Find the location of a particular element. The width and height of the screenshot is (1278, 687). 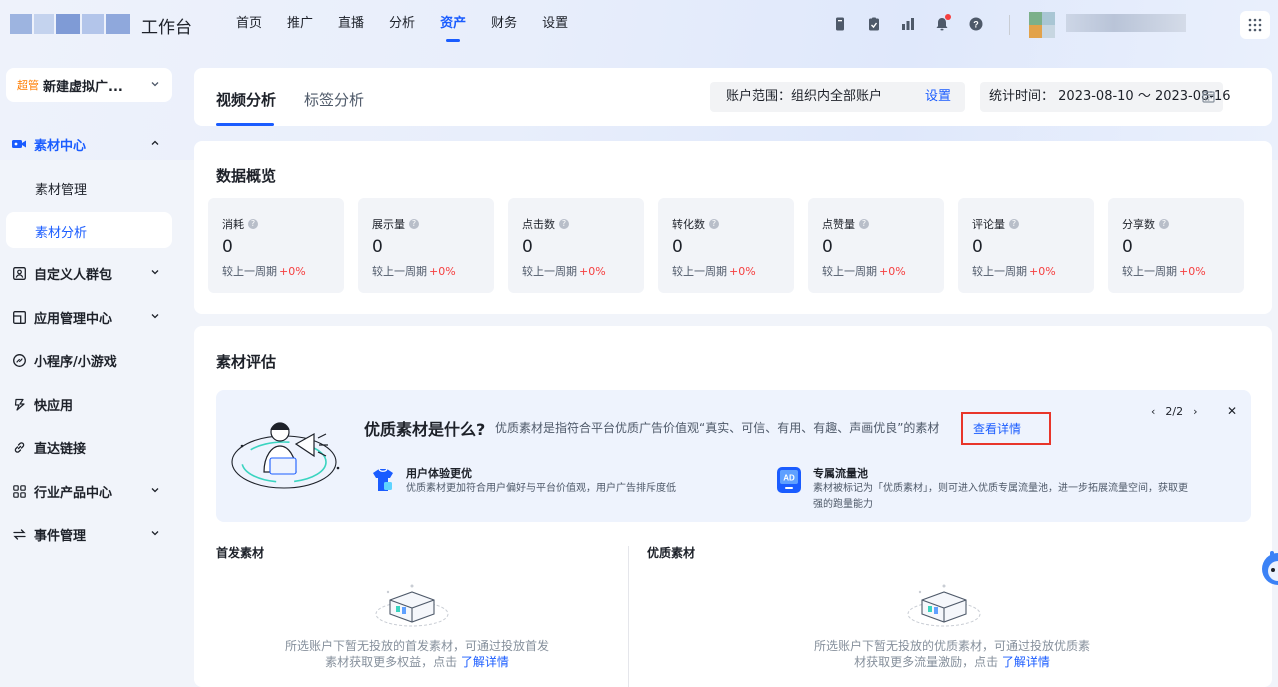

sidebar-item-event-management: 事件管理 is located at coordinates (85, 534).